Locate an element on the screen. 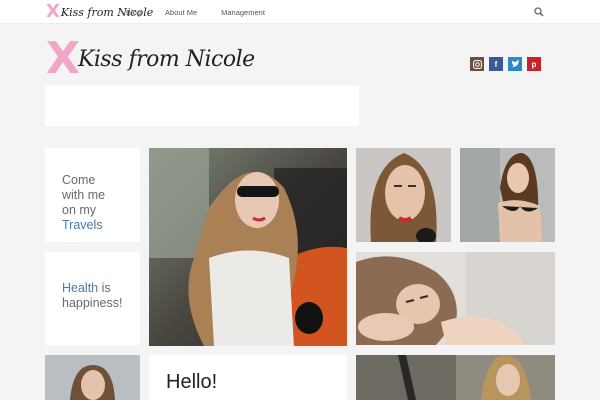  travels-line-3: on my is located at coordinates (79, 210).